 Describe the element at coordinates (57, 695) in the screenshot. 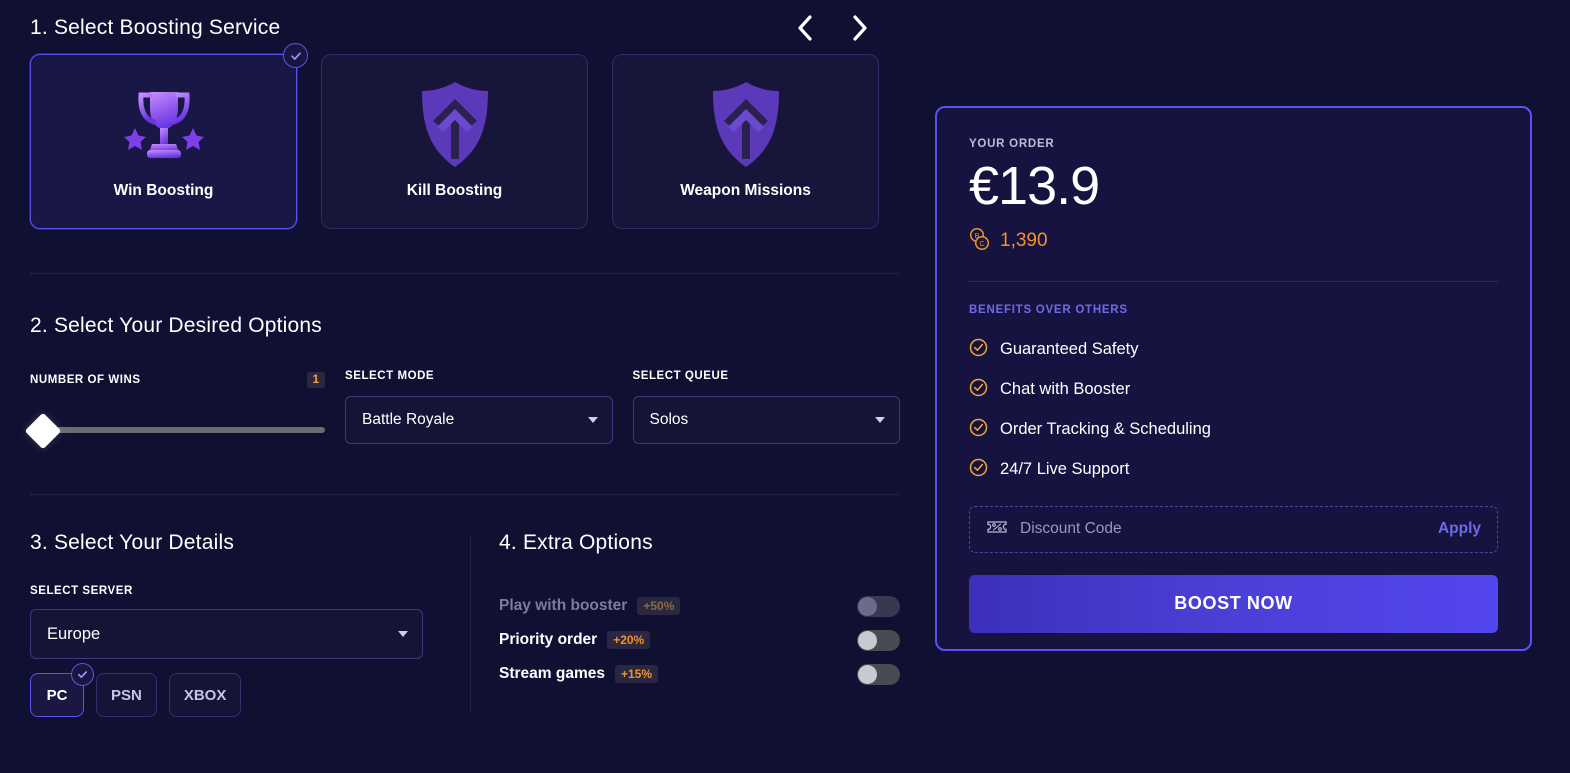

I see `platform-label: PC` at that location.